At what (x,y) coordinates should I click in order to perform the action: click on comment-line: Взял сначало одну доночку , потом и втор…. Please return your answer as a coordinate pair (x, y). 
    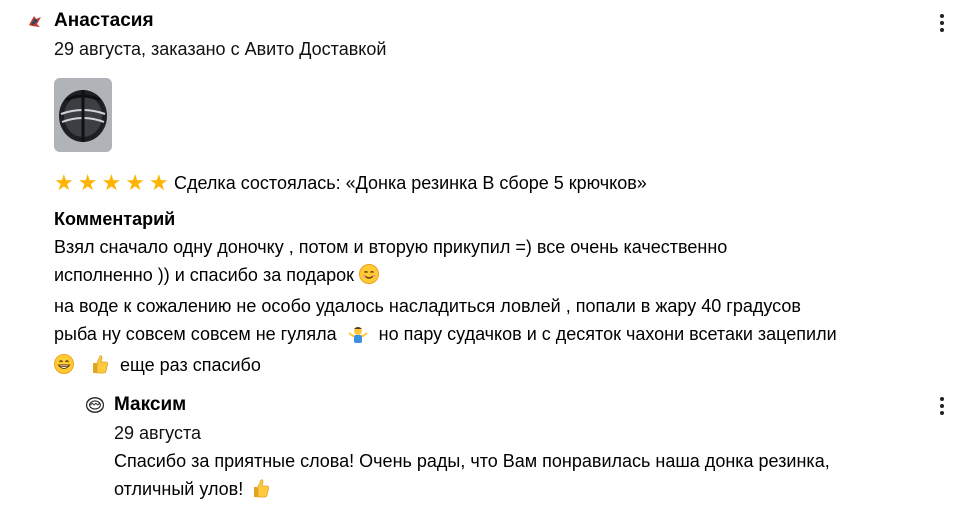
    Looking at the image, I should click on (391, 247).